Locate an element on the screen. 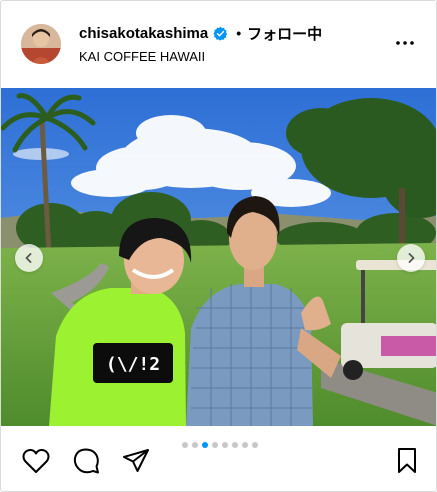 The width and height of the screenshot is (437, 492). carousel-next-button is located at coordinates (411, 258).